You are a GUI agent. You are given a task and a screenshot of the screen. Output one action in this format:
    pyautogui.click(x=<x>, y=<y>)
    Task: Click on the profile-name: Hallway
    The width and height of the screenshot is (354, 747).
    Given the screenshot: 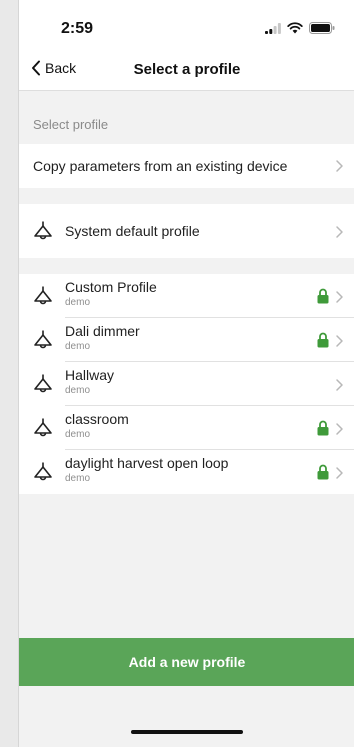 What is the action you would take?
    pyautogui.click(x=90, y=375)
    